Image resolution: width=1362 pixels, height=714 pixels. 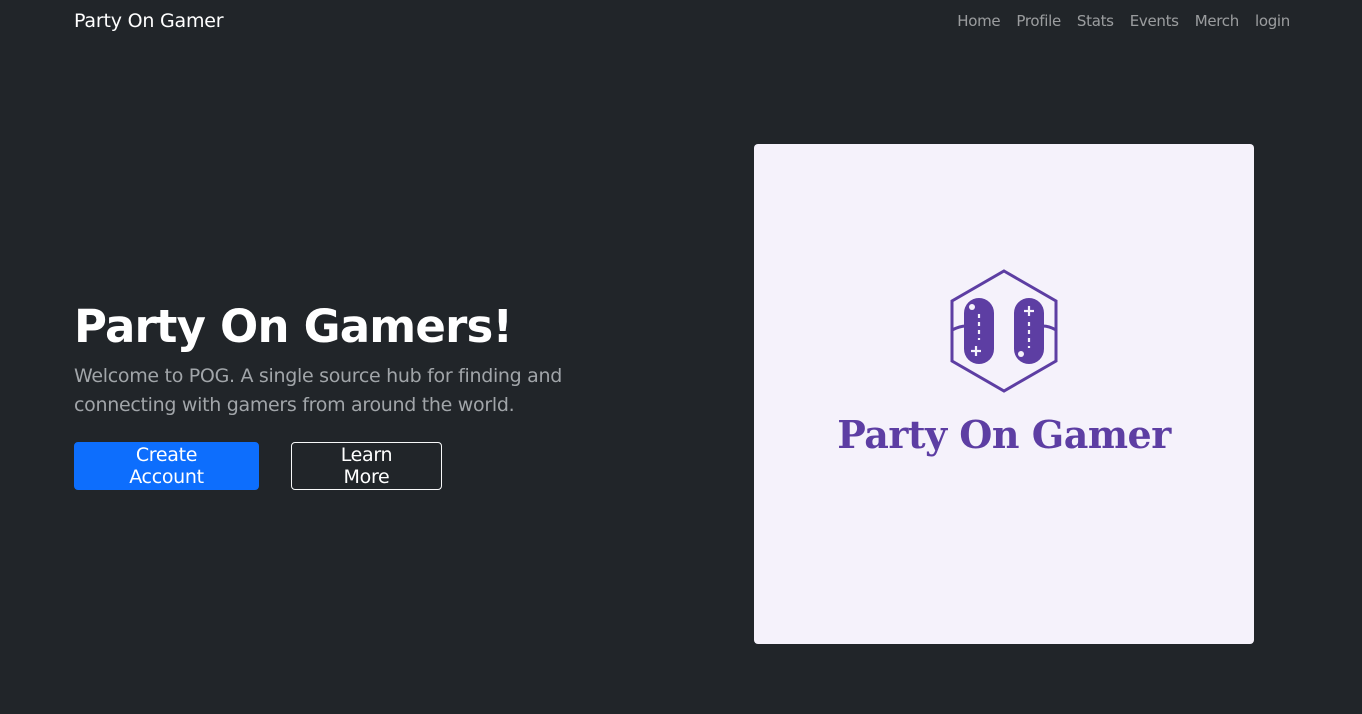 I want to click on navbar-brand: Party On Gamer, so click(x=149, y=21).